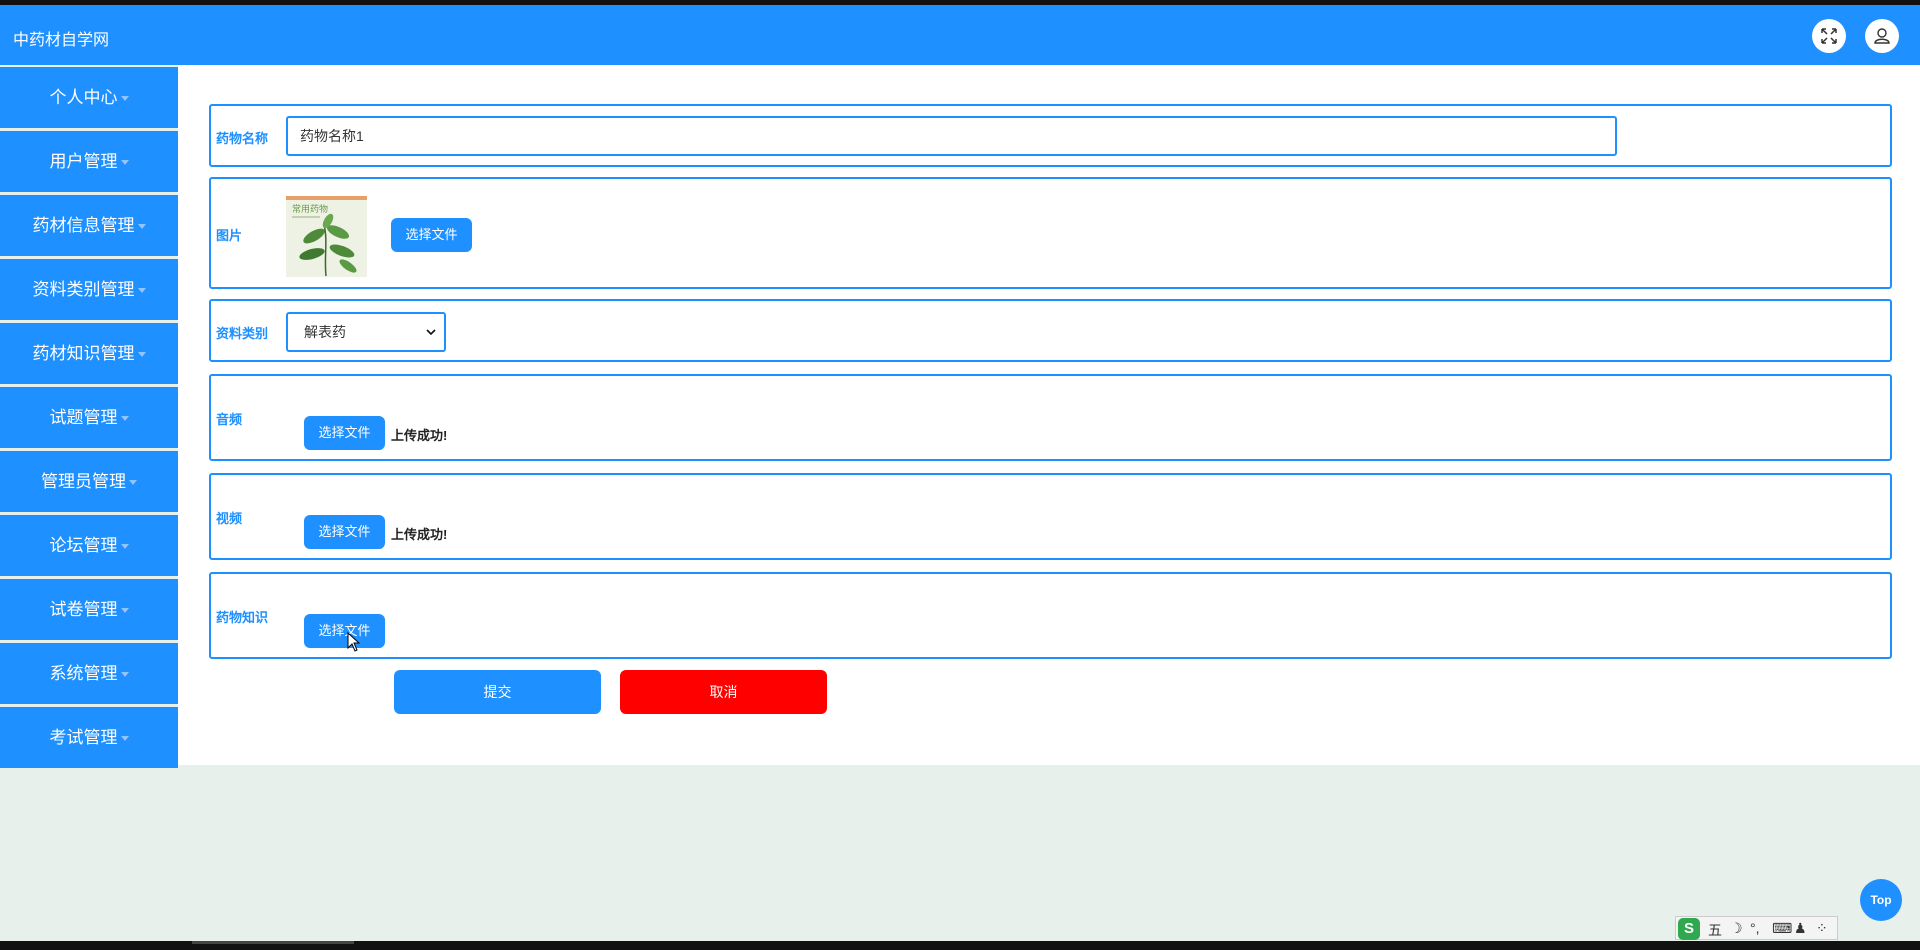 This screenshot has height=950, width=1920. Describe the element at coordinates (344, 532) in the screenshot. I see `video-choose-file-button: 选择文件` at that location.